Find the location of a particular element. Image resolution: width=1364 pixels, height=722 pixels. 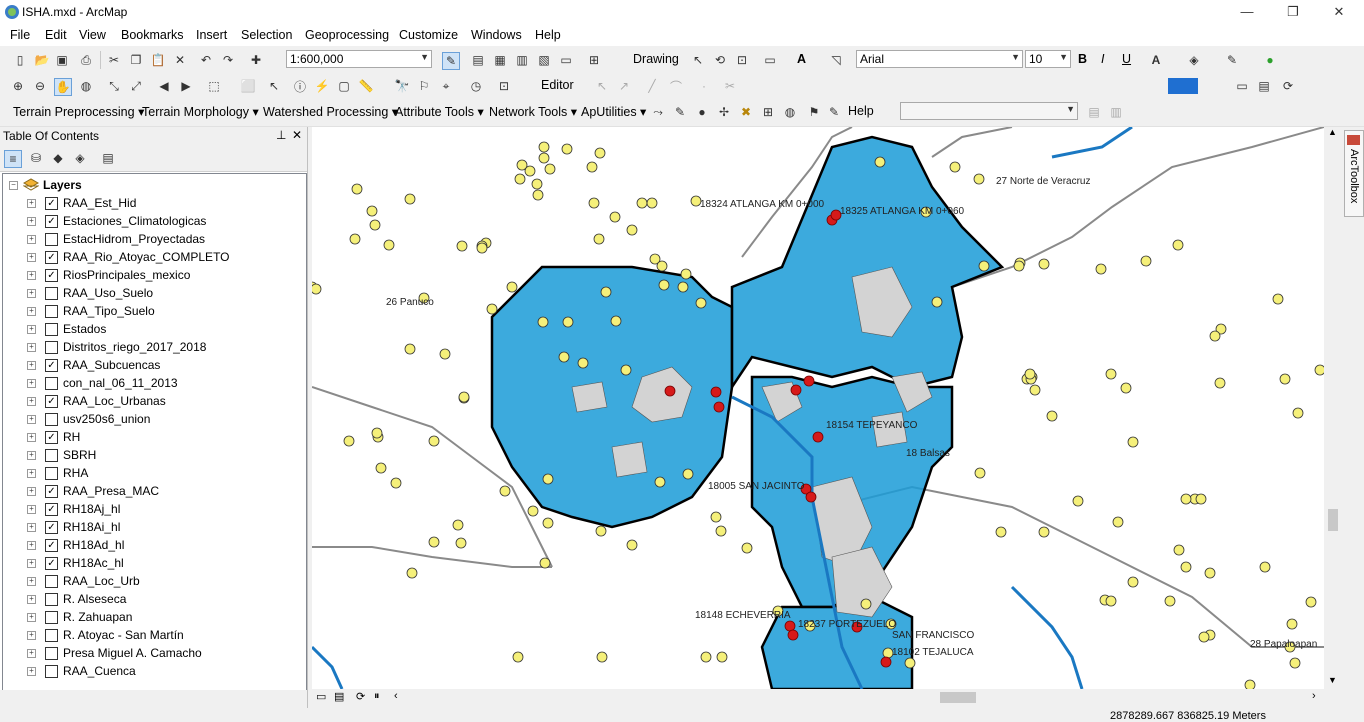

menu-view: View is located at coordinates (92, 35).